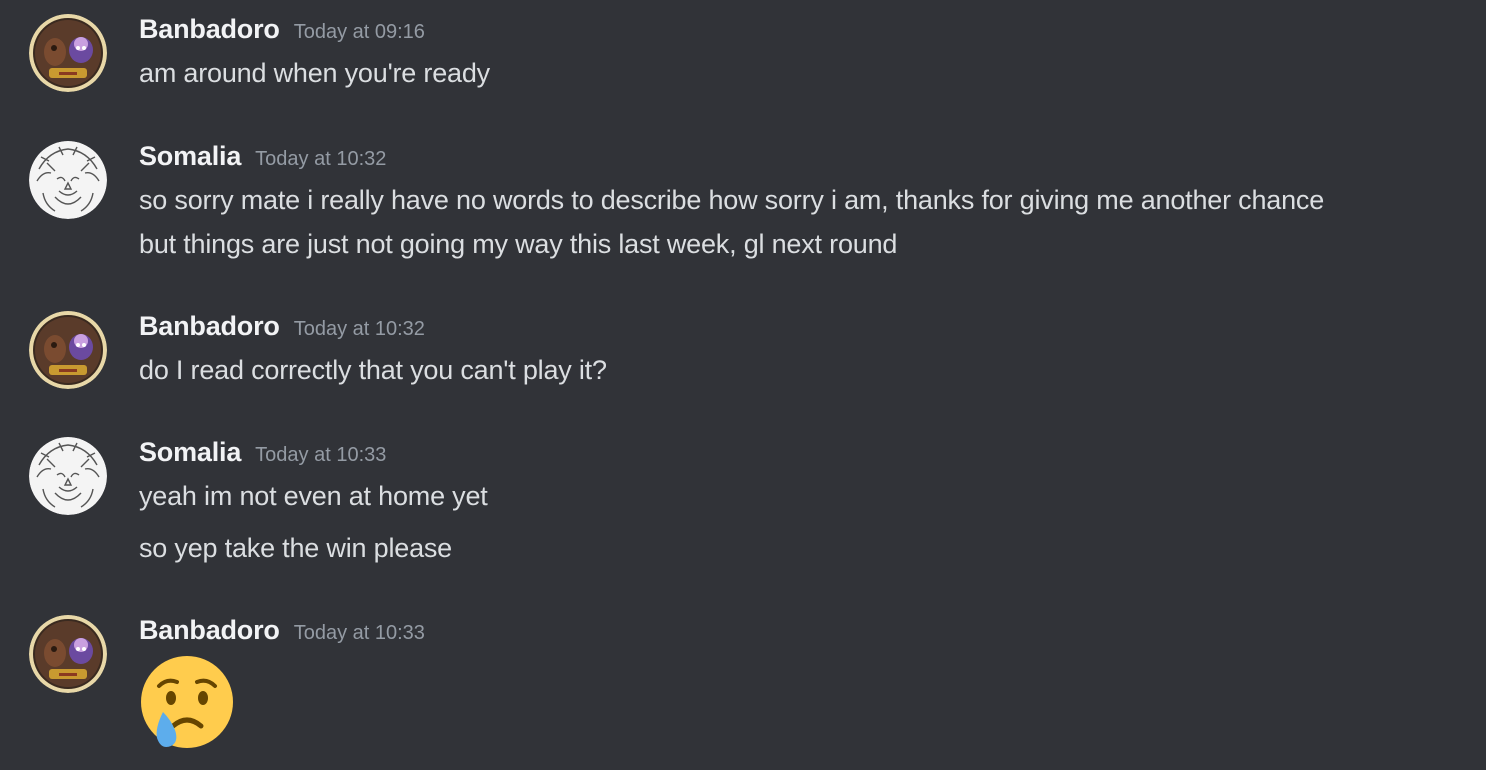 The image size is (1486, 770). What do you see at coordinates (187, 706) in the screenshot?
I see `crying-face-emoji-icon` at bounding box center [187, 706].